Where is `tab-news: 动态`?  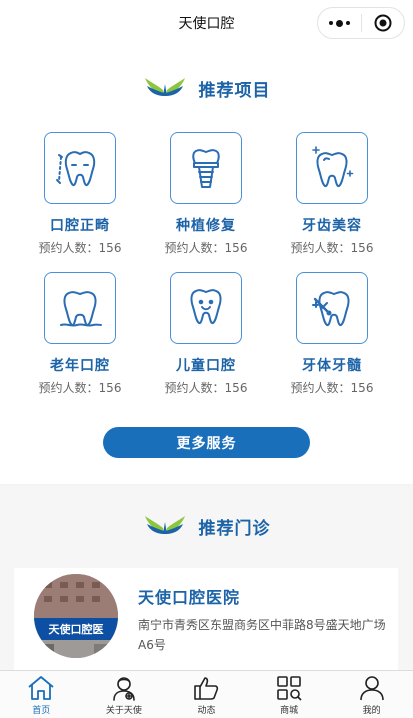
tab-news: 动态 is located at coordinates (206, 694).